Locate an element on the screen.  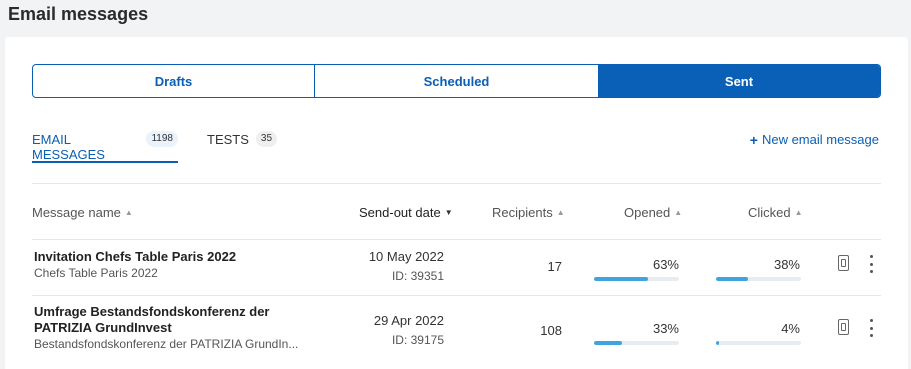
column-header-date: Send-out date ▼ is located at coordinates (406, 212).